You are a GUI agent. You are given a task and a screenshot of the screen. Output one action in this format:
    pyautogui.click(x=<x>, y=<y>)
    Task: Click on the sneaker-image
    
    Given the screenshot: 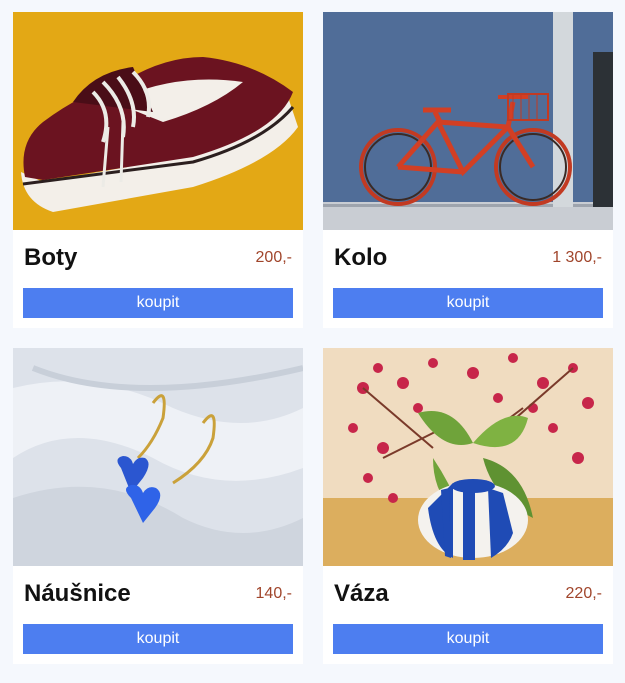 What is the action you would take?
    pyautogui.click(x=158, y=121)
    